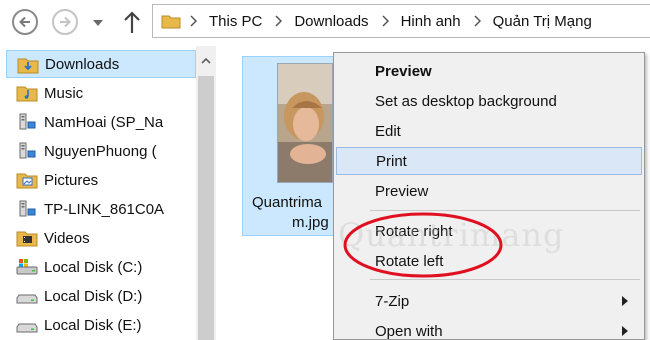 The height and width of the screenshot is (340, 650). I want to click on breadcrumb-downloads: Downloads, so click(331, 21).